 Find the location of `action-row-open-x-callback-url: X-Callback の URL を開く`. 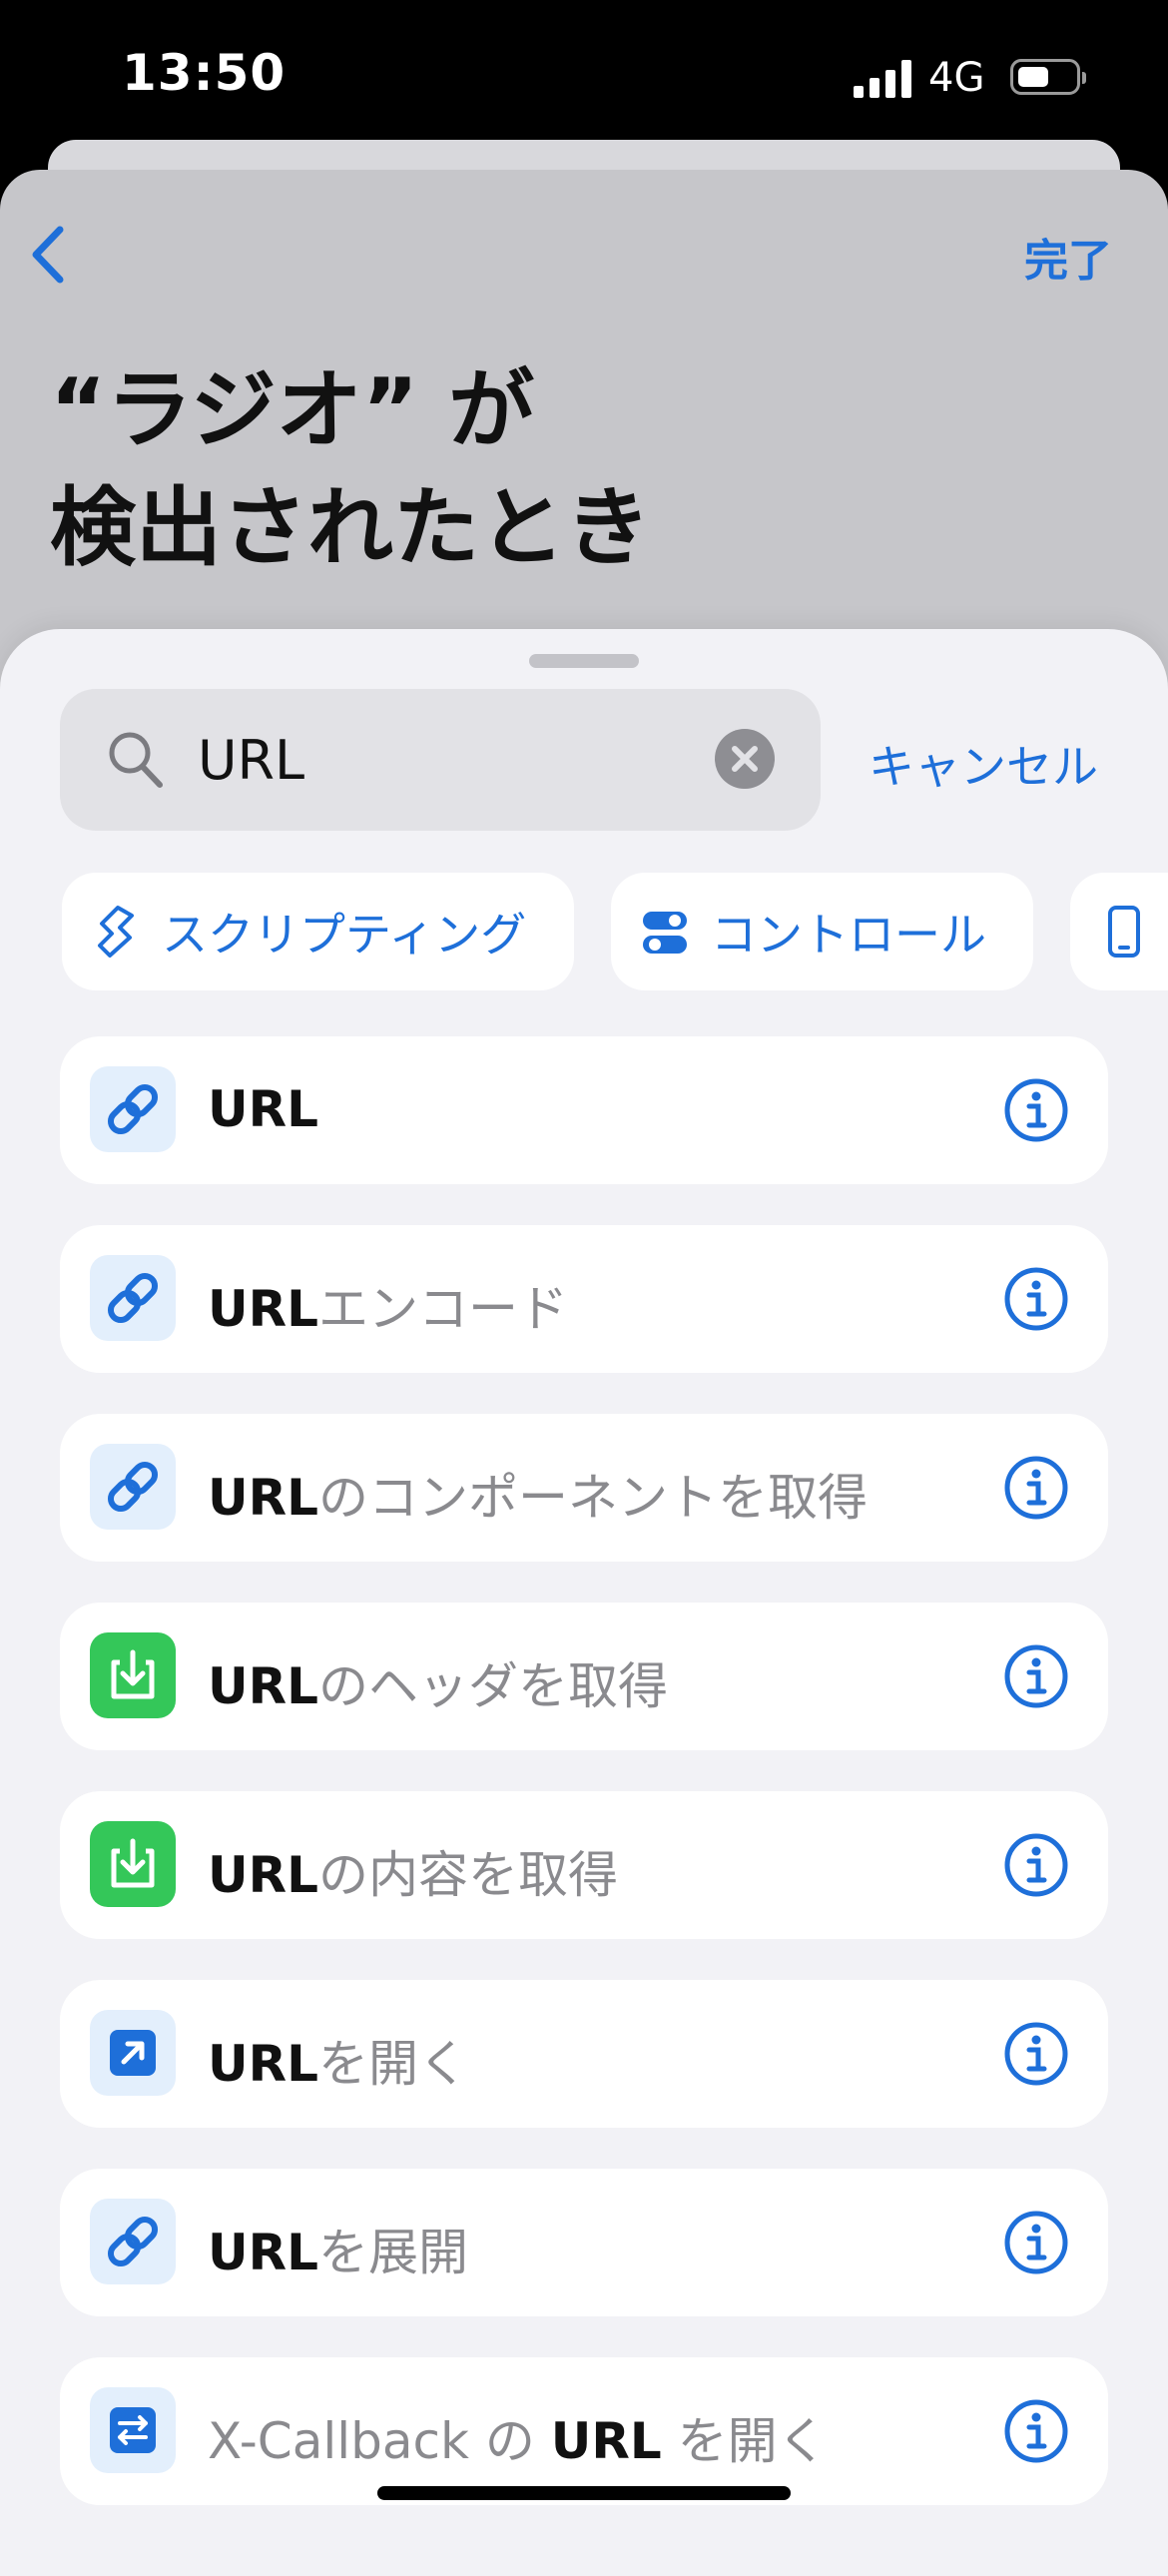

action-row-open-x-callback-url: X-Callback の URL を開く is located at coordinates (584, 2431).